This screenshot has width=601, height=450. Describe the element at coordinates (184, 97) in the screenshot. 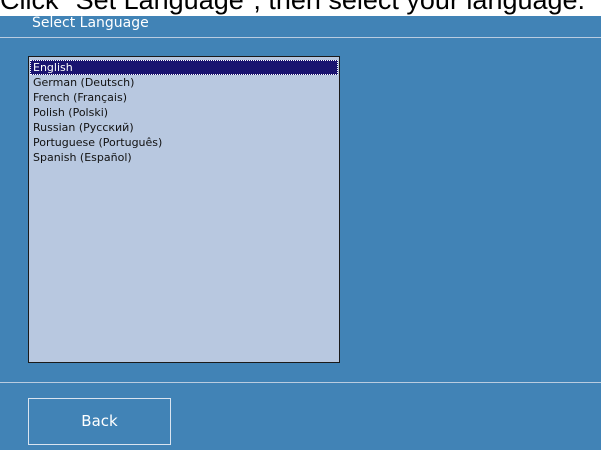

I see `list-item-french: French (Français)` at that location.